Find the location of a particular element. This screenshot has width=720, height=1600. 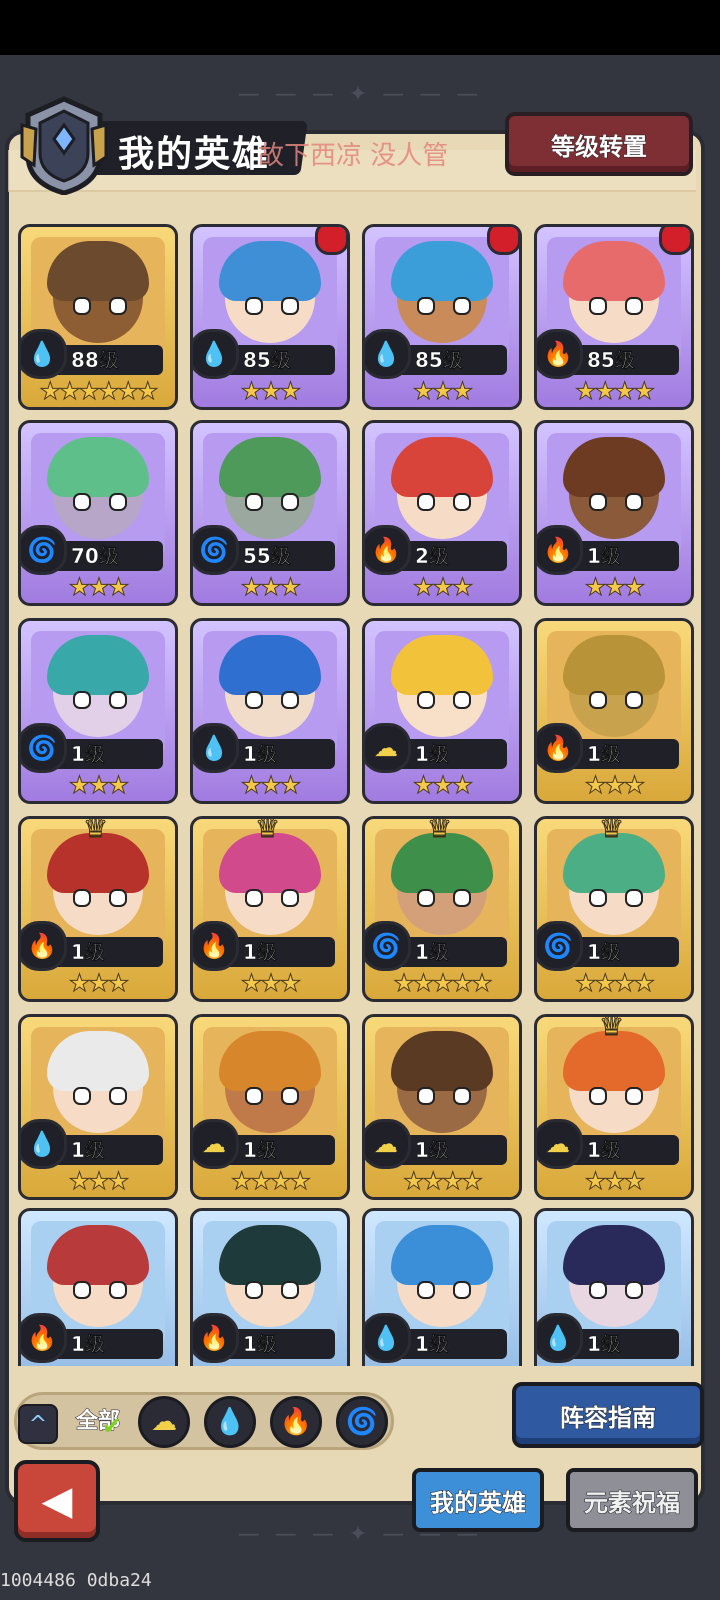

hero-card: 85级 🔥 ★★★★ is located at coordinates (614, 317).